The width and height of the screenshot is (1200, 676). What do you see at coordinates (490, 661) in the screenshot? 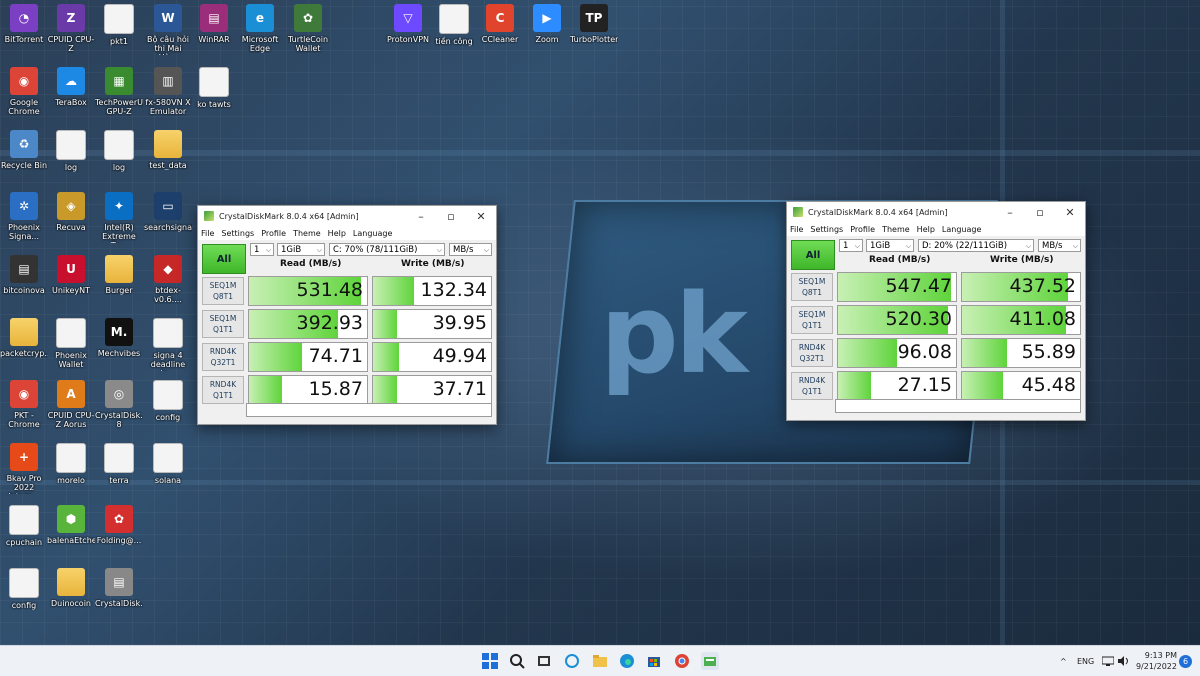
I see `start-button` at bounding box center [490, 661].